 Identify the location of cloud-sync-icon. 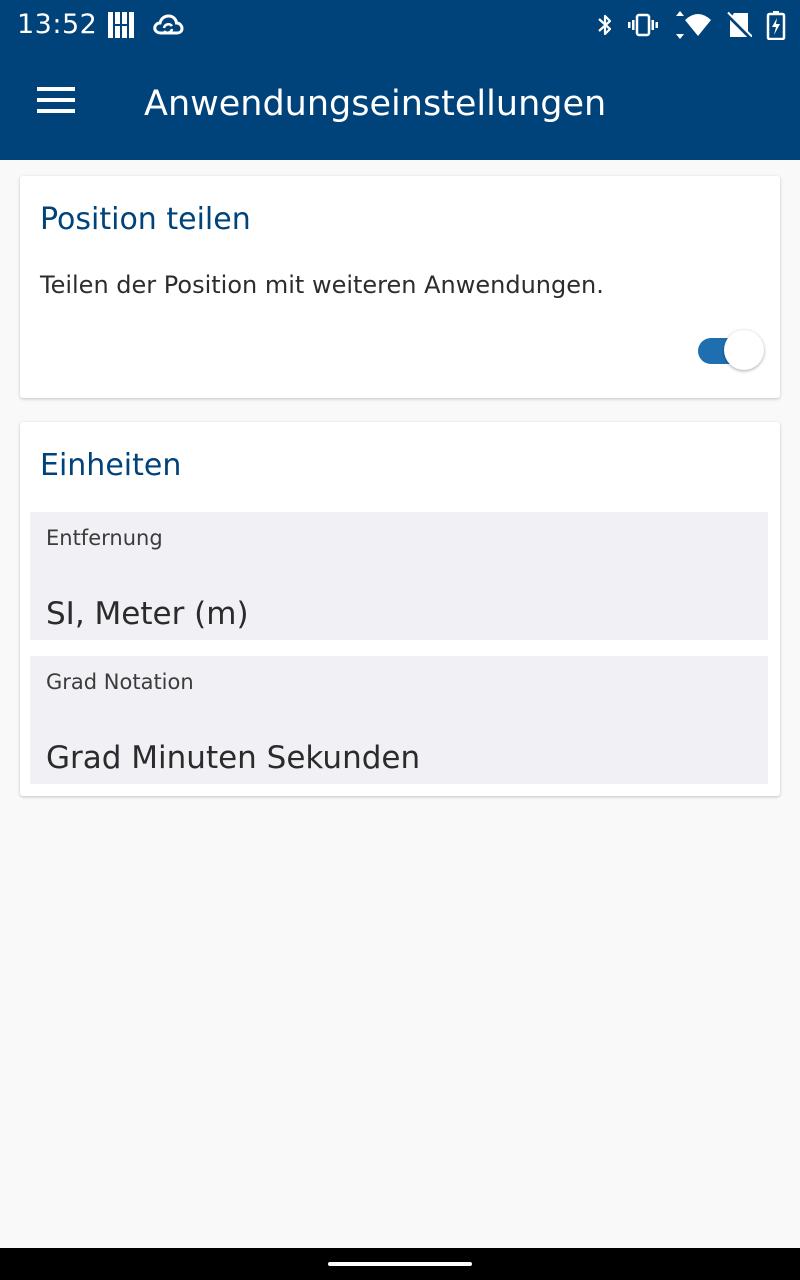
(168, 25).